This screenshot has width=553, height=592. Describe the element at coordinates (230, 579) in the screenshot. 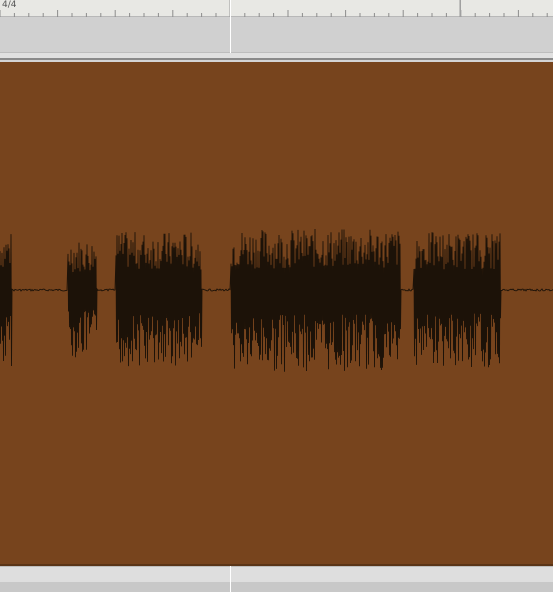

I see `playhead-marker-bottom` at that location.